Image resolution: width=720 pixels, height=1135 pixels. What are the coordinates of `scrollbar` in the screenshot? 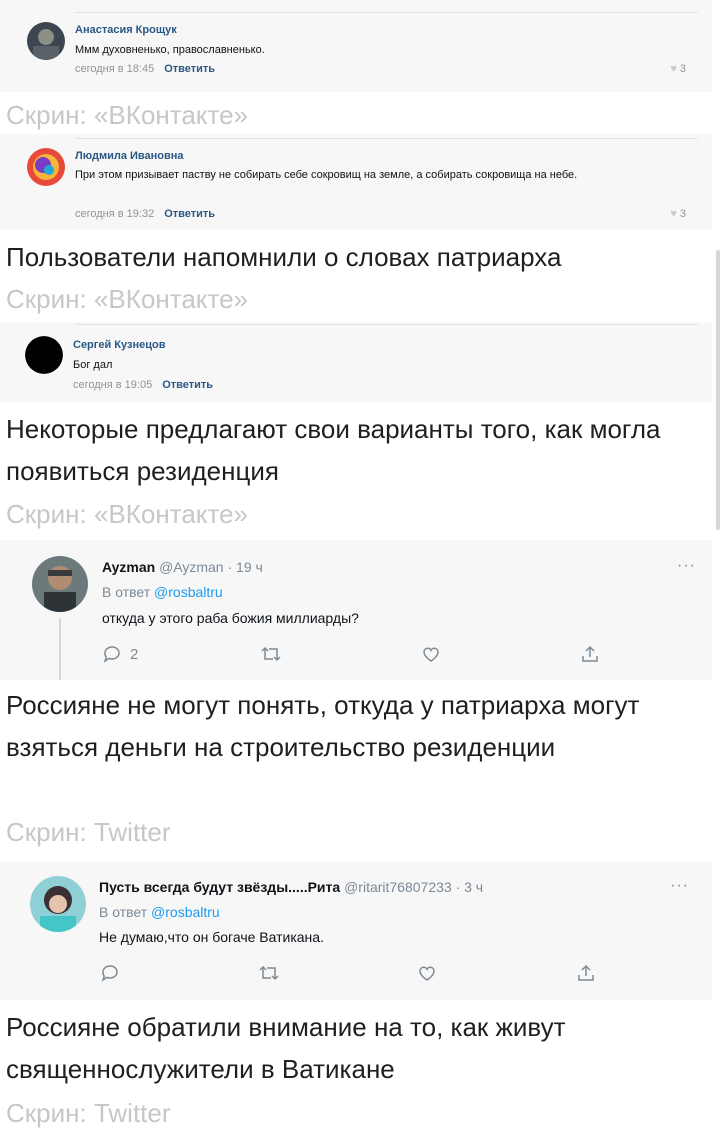 It's located at (718, 390).